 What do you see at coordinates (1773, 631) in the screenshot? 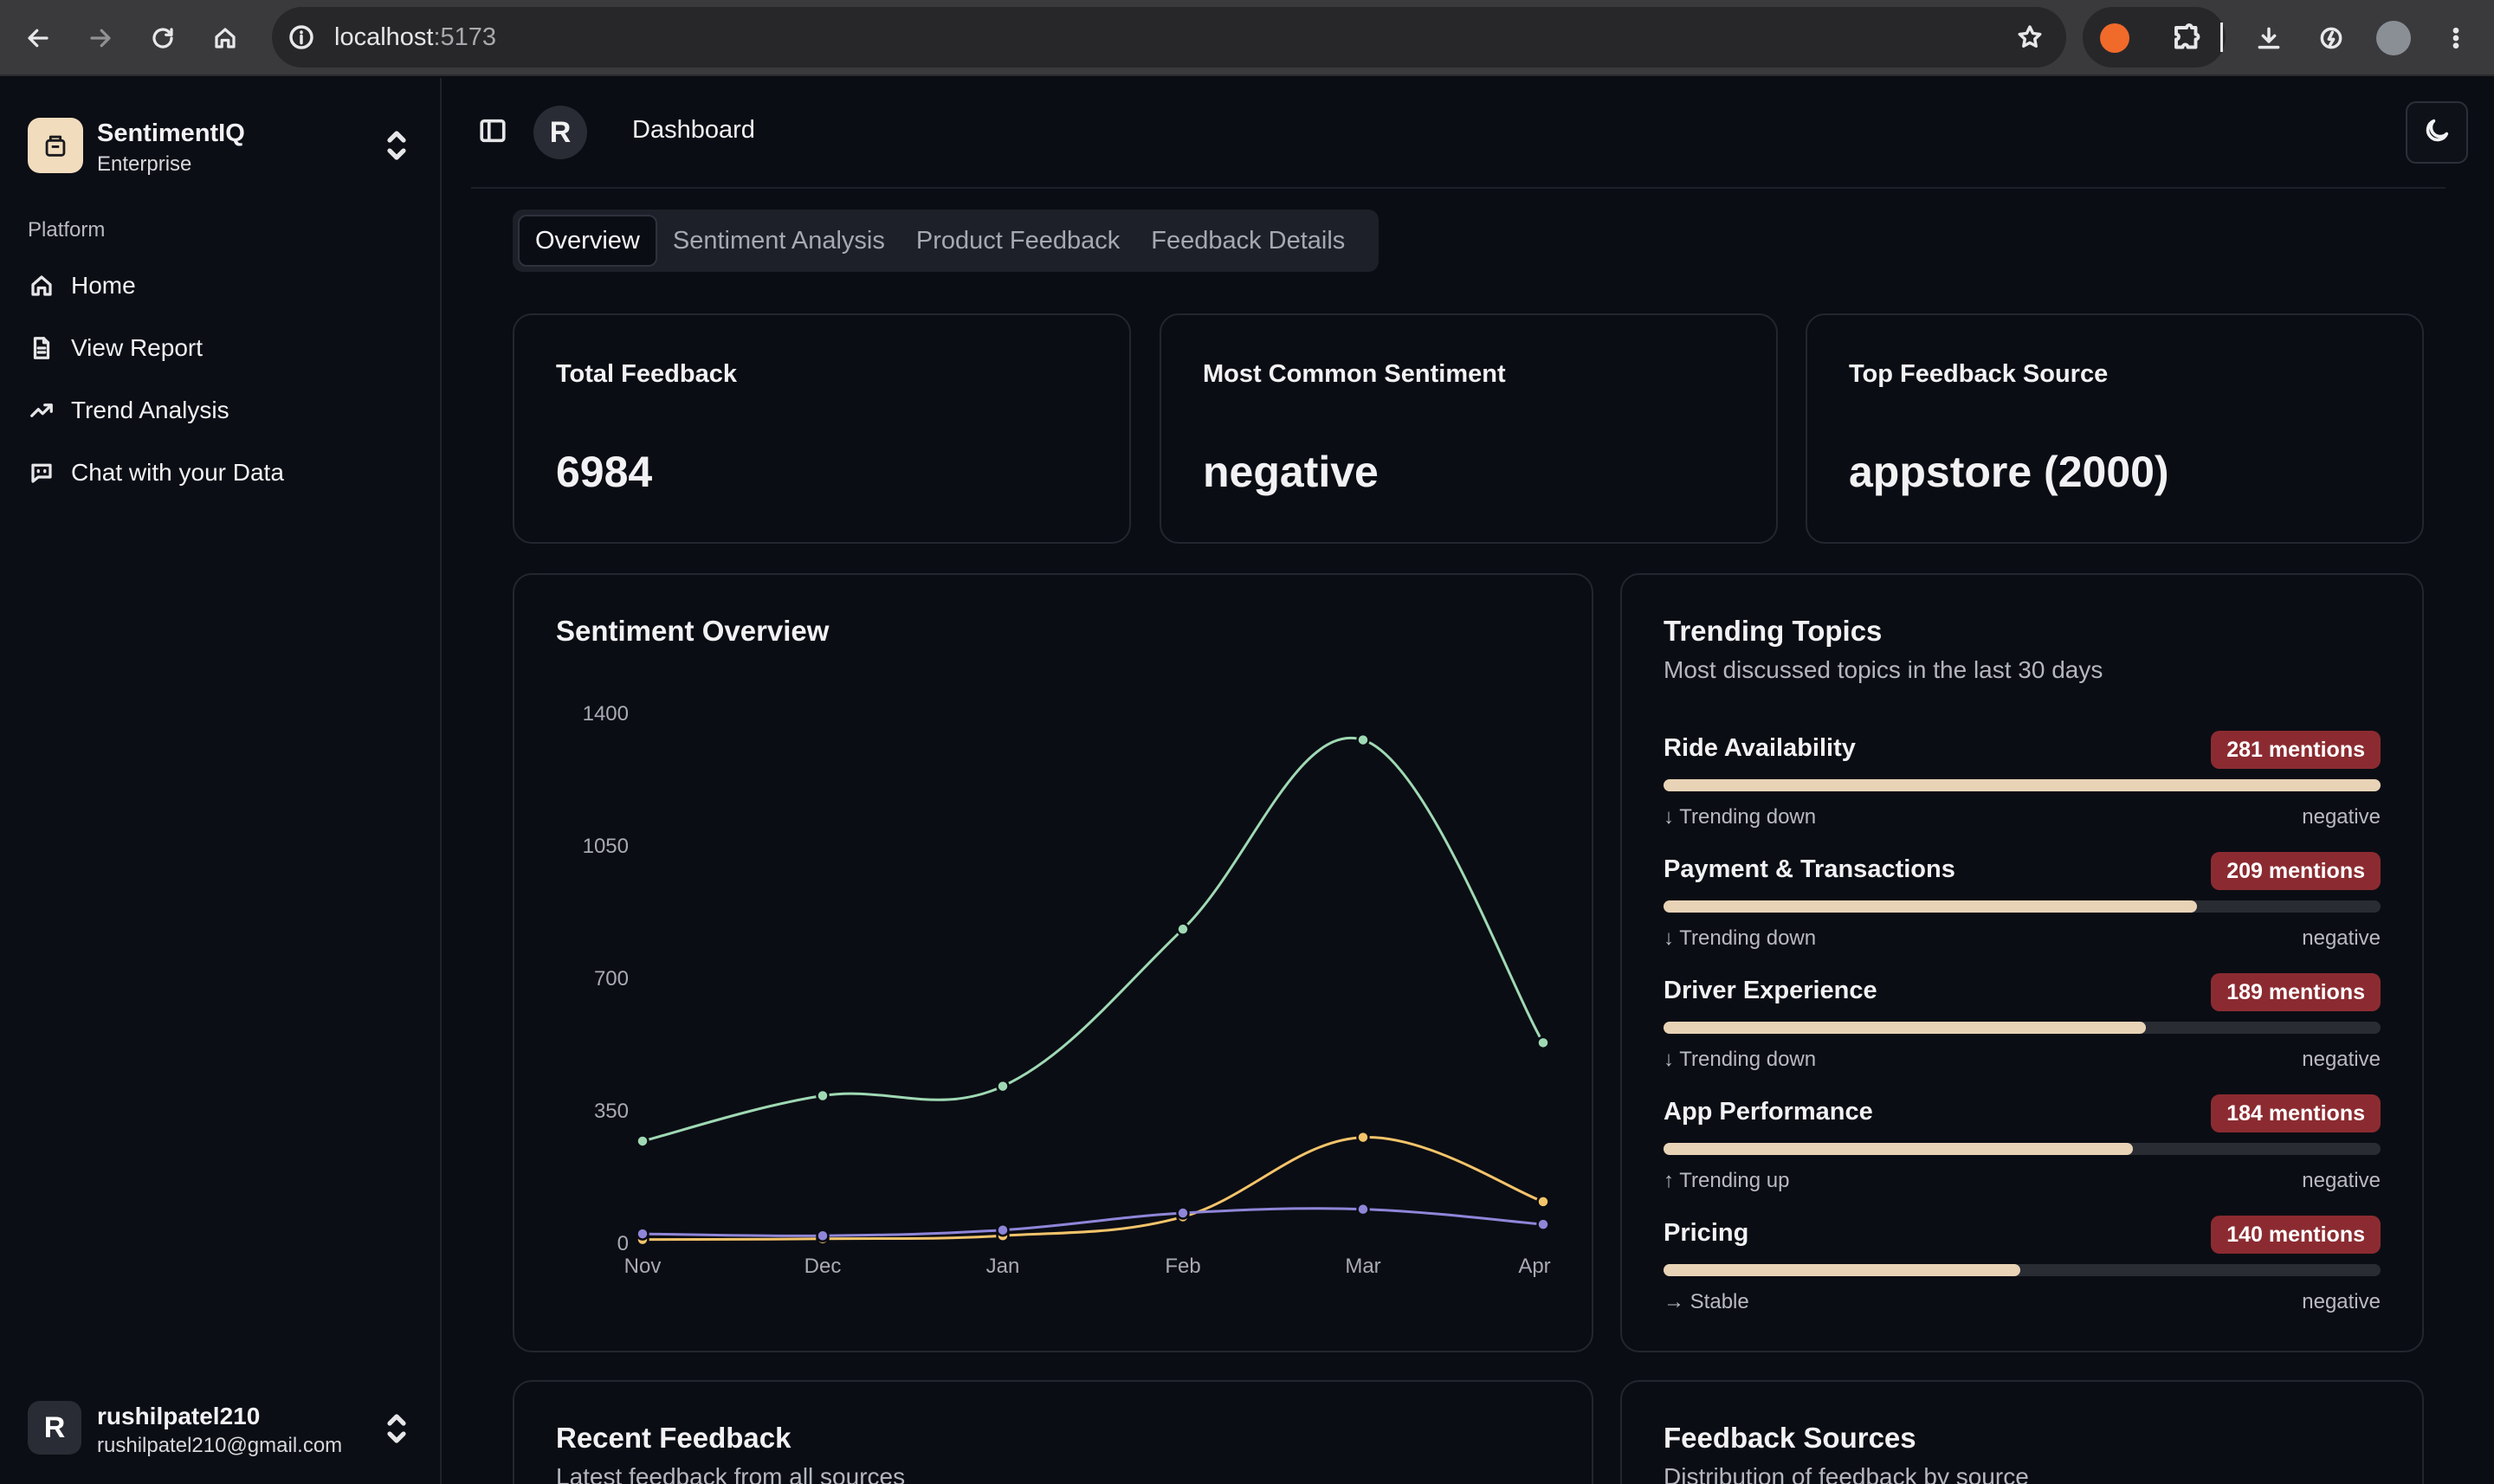
I see `card-title: Trending Topics` at bounding box center [1773, 631].